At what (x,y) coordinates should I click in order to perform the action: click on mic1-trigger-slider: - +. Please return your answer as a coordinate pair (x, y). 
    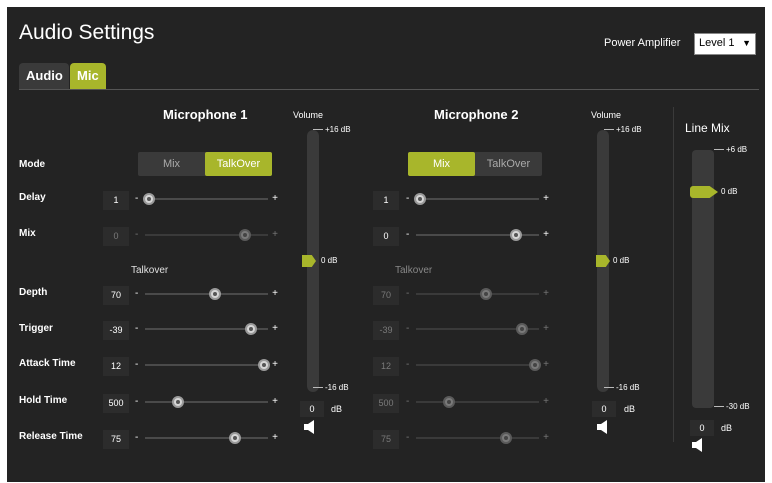
    Looking at the image, I should click on (206, 329).